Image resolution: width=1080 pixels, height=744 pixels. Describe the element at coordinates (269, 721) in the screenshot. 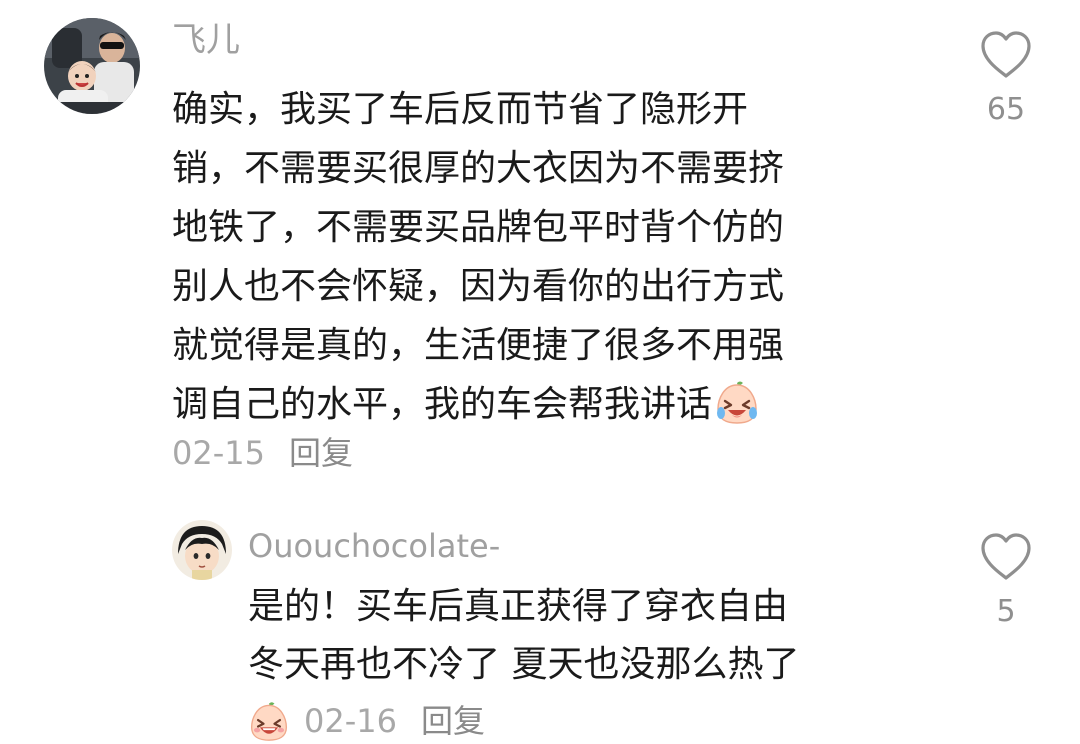

I see `laugh-emoji-icon` at that location.